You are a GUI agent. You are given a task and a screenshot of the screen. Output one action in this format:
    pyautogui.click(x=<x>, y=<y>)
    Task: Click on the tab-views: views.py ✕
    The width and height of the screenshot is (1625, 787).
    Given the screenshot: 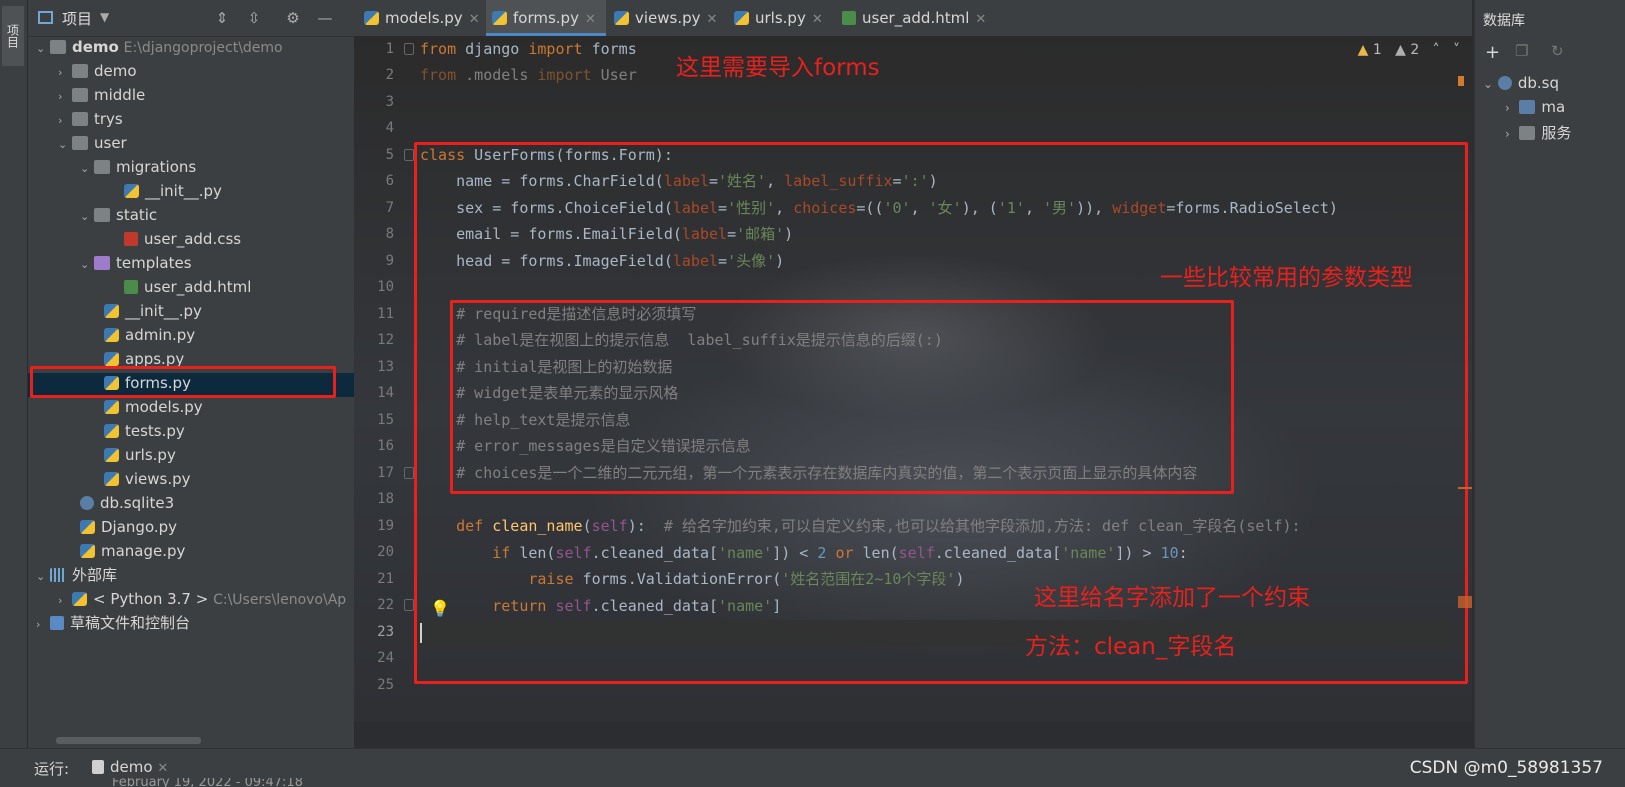 What is the action you would take?
    pyautogui.click(x=673, y=18)
    